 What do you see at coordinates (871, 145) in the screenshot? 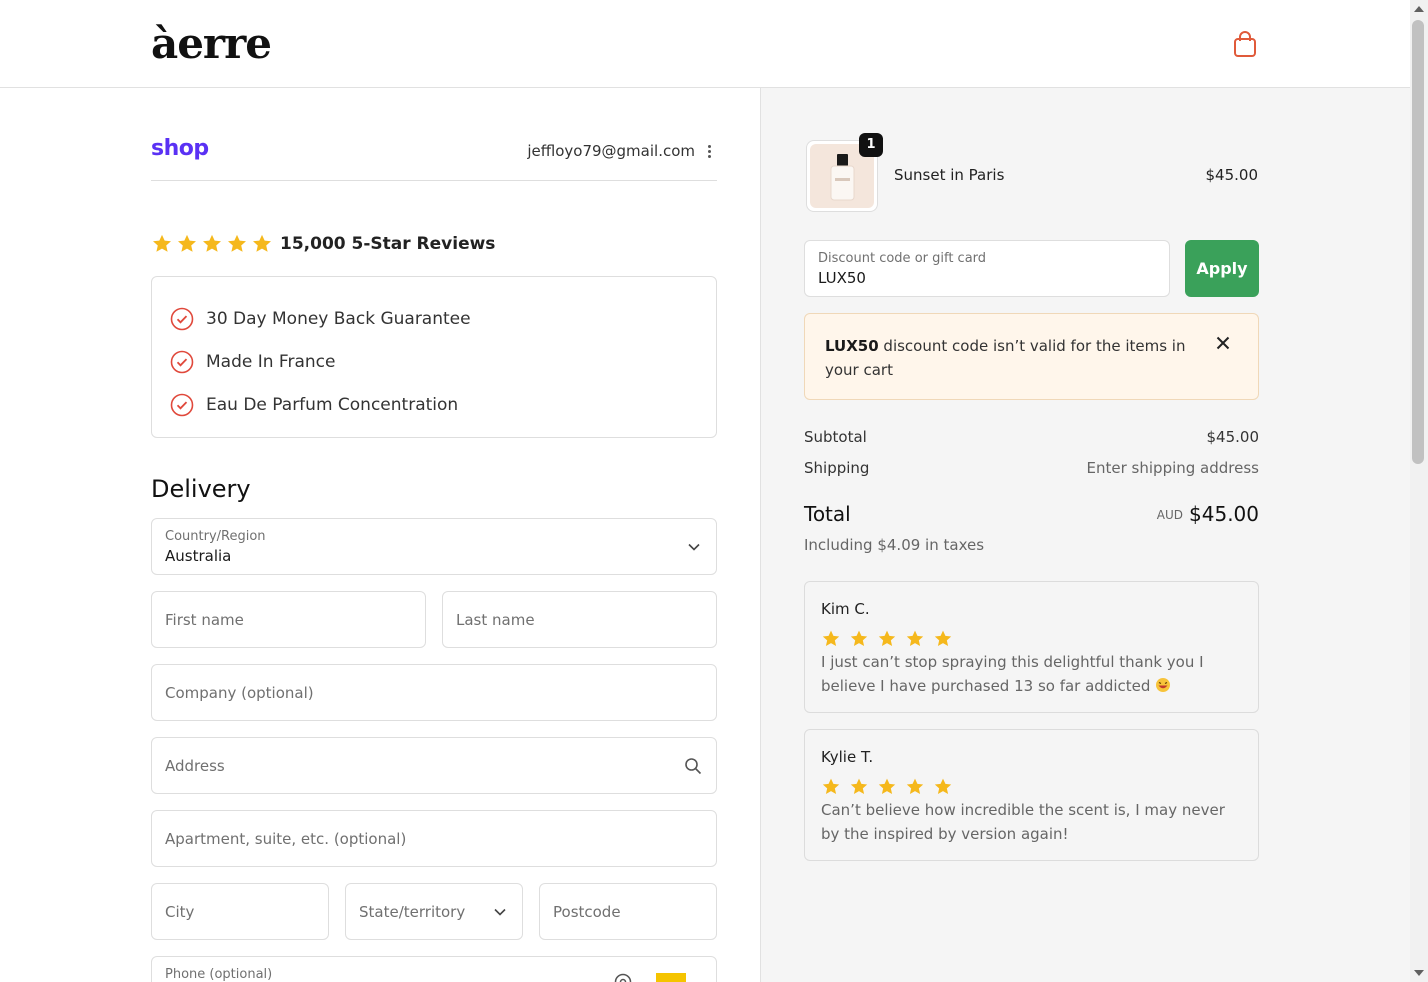
I see `quantity-badge: 1` at bounding box center [871, 145].